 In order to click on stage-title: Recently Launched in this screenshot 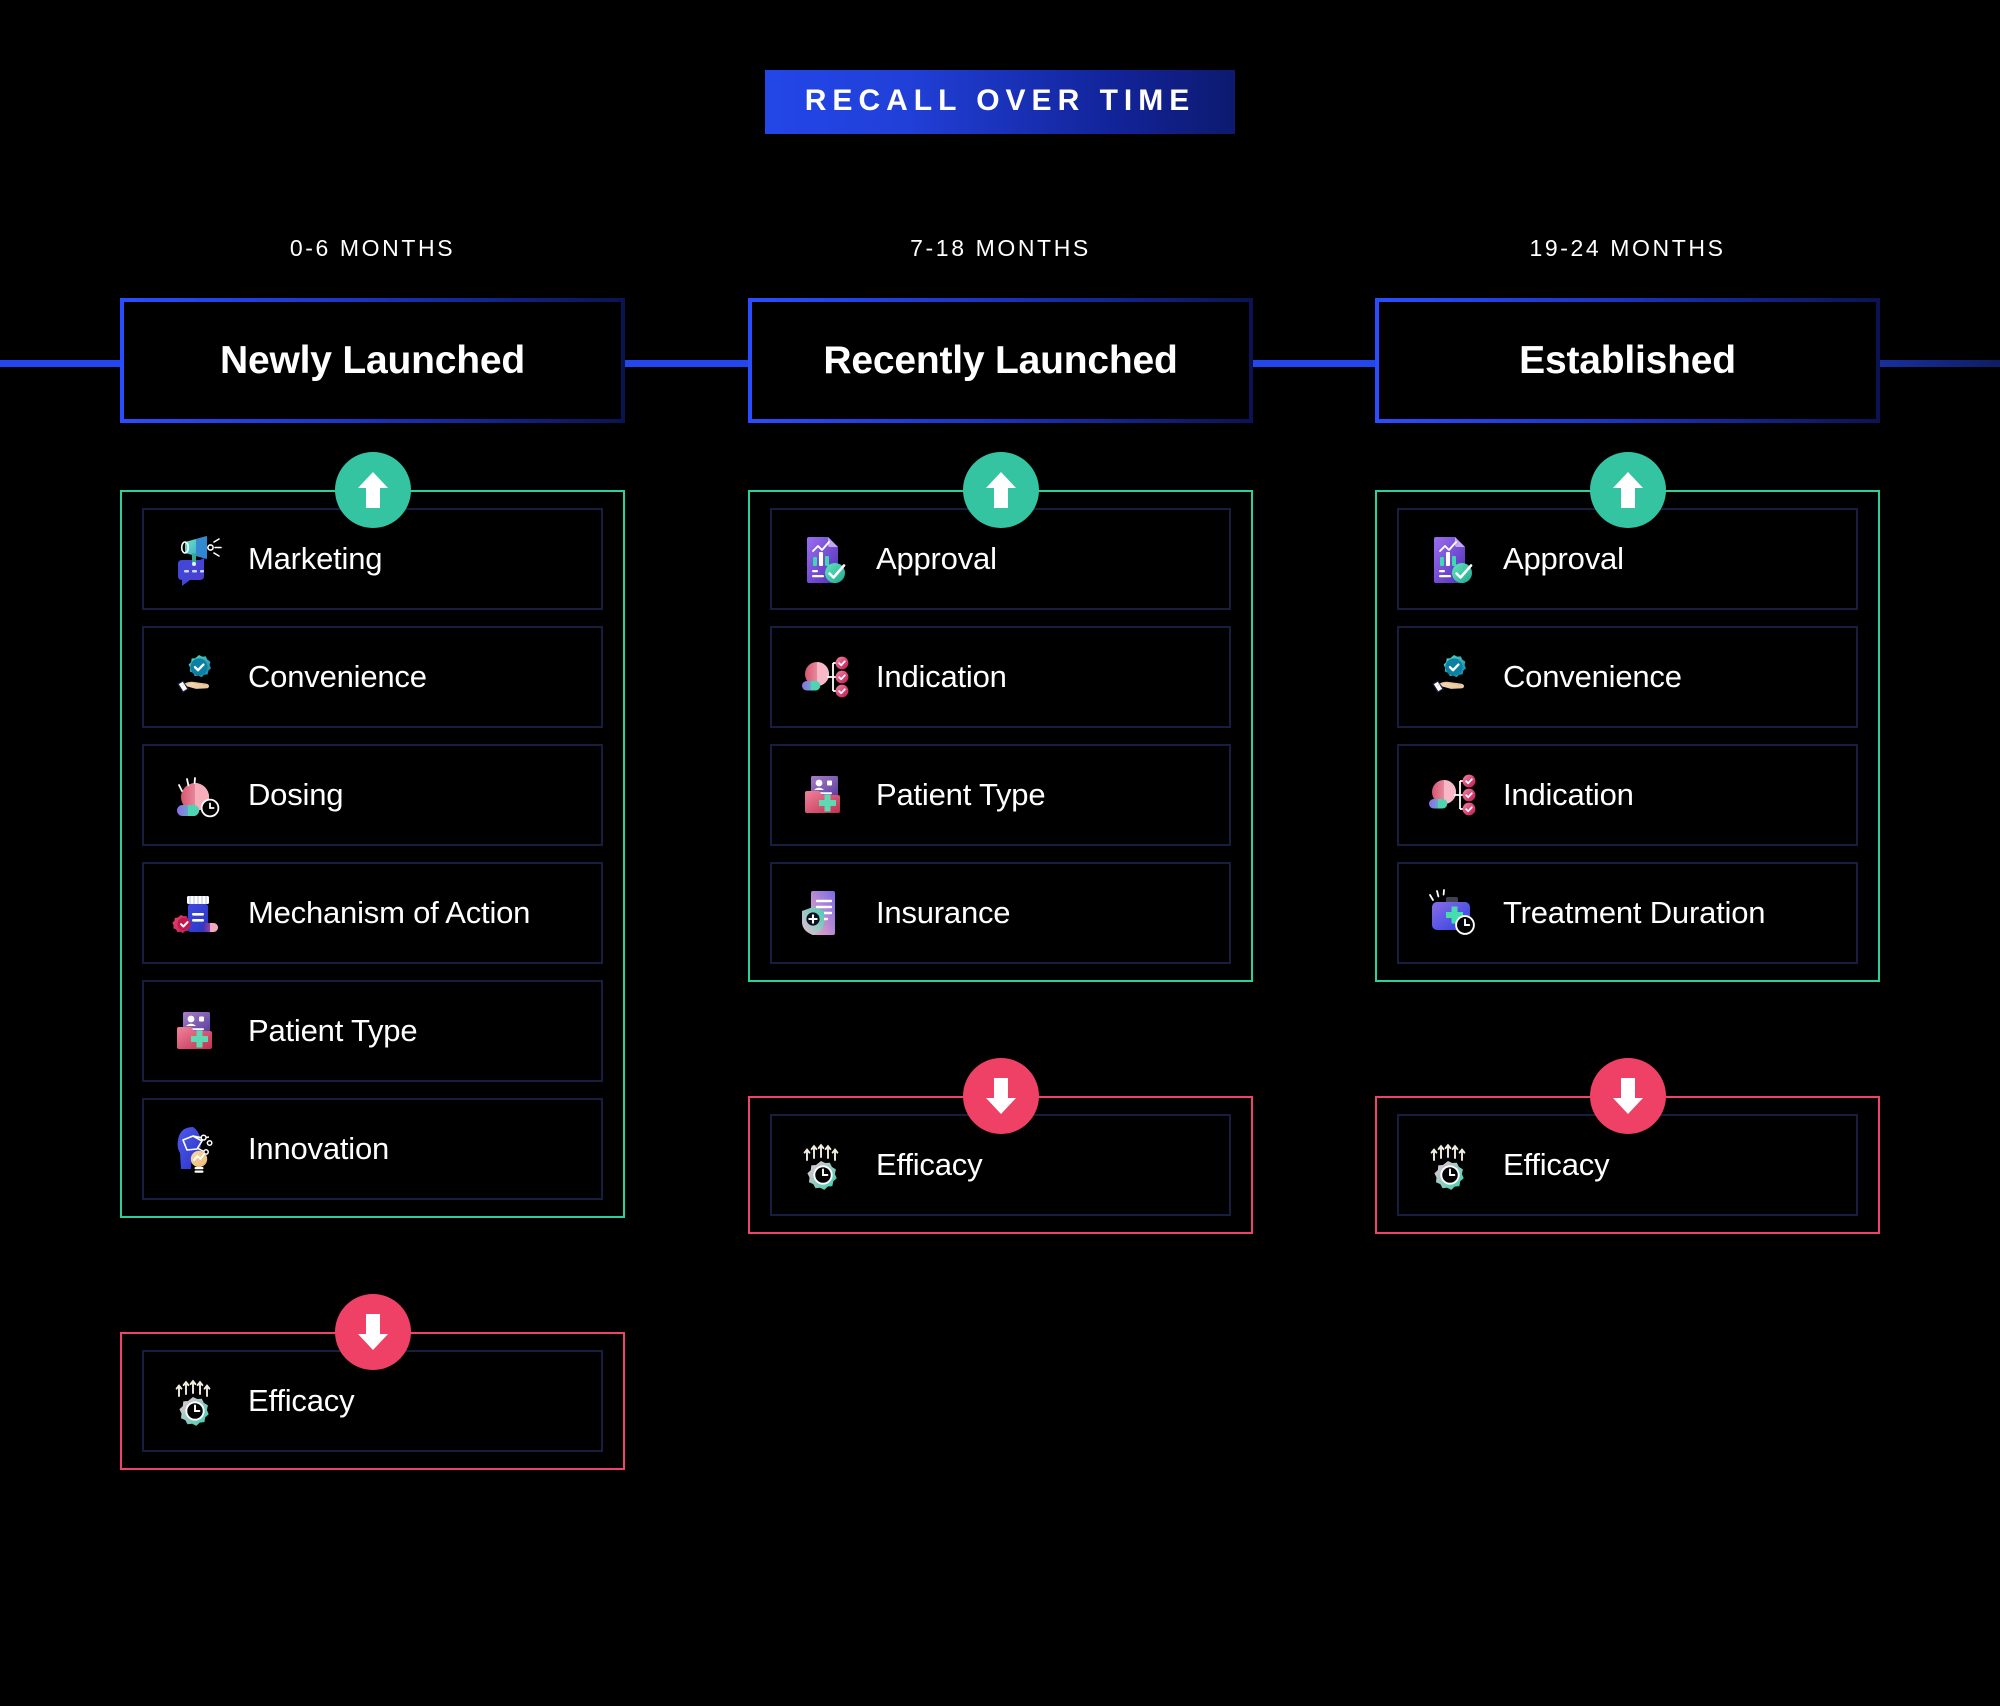, I will do `click(1000, 360)`.